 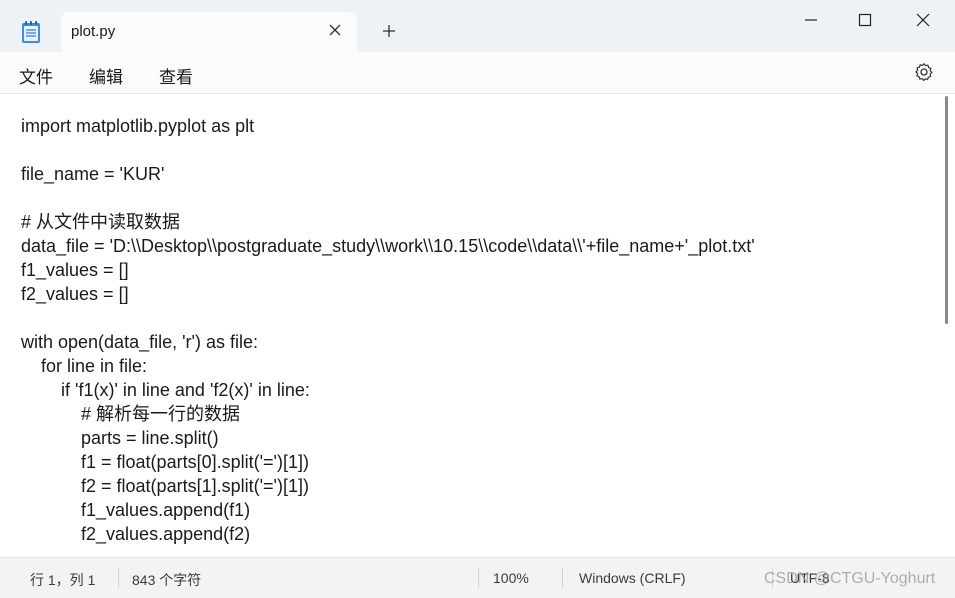 What do you see at coordinates (477, 26) in the screenshot?
I see `title-bar: plot.py` at bounding box center [477, 26].